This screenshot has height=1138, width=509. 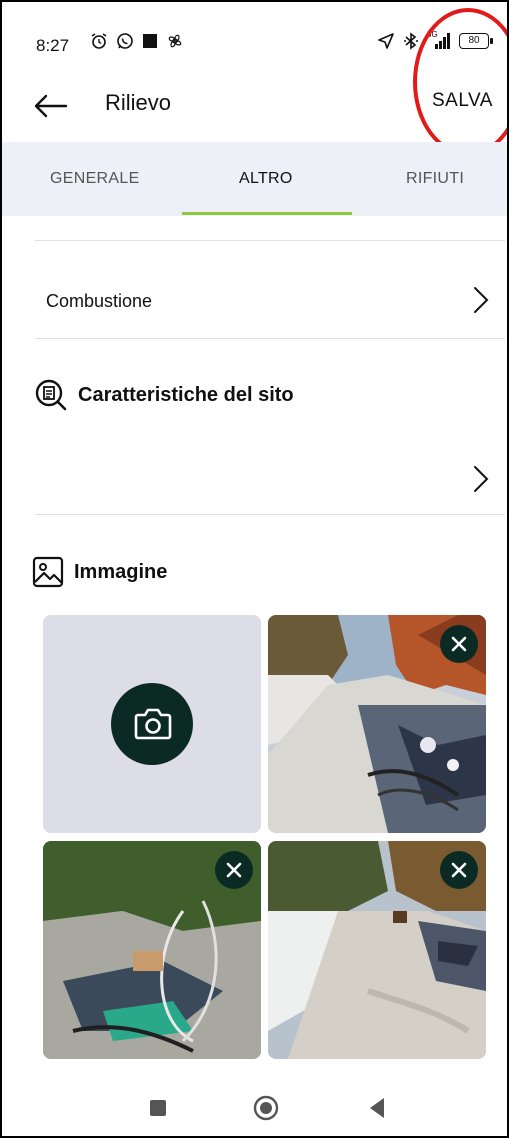 I want to click on status-bar: 8:27 5G 80, so click(x=254, y=38).